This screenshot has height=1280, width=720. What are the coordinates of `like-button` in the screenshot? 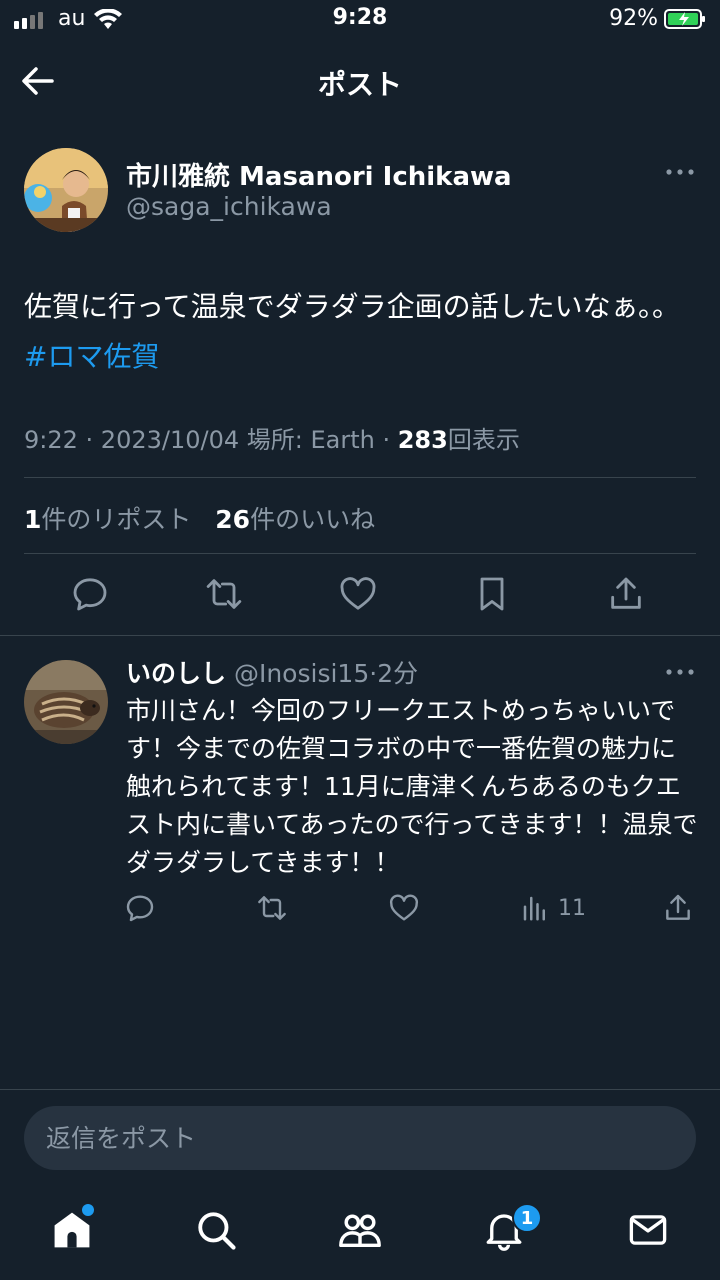 It's located at (358, 594).